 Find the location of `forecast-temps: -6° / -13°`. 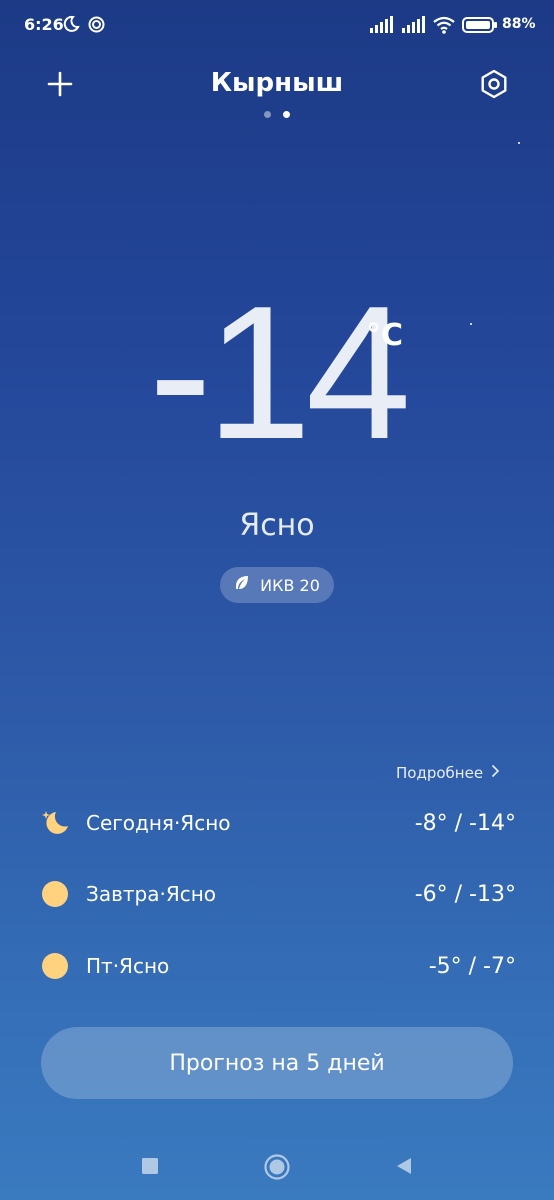

forecast-temps: -6° / -13° is located at coordinates (465, 894).